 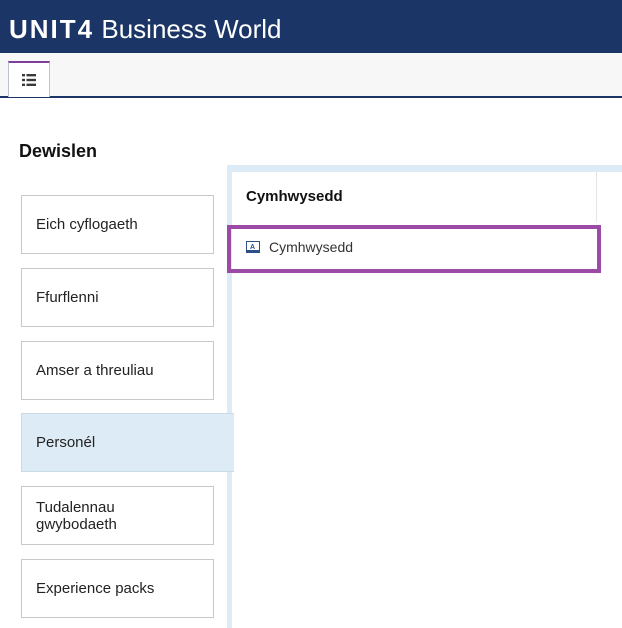 I want to click on menu-item-amser-a-threuliau: Amser a threuliau, so click(x=117, y=370).